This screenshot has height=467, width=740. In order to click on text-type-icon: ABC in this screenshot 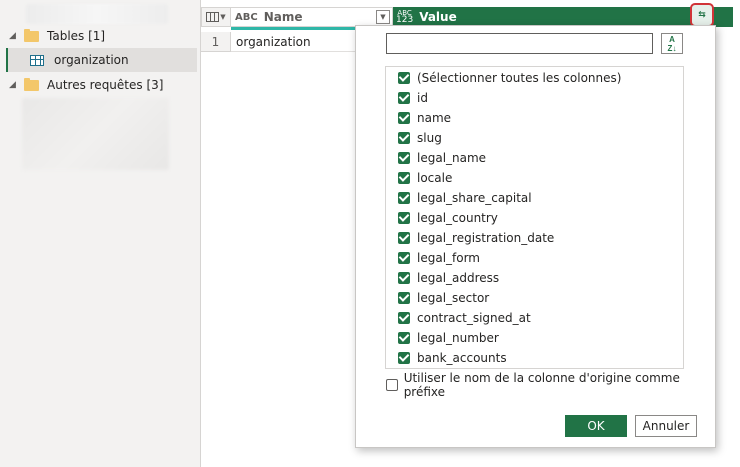, I will do `click(246, 17)`.